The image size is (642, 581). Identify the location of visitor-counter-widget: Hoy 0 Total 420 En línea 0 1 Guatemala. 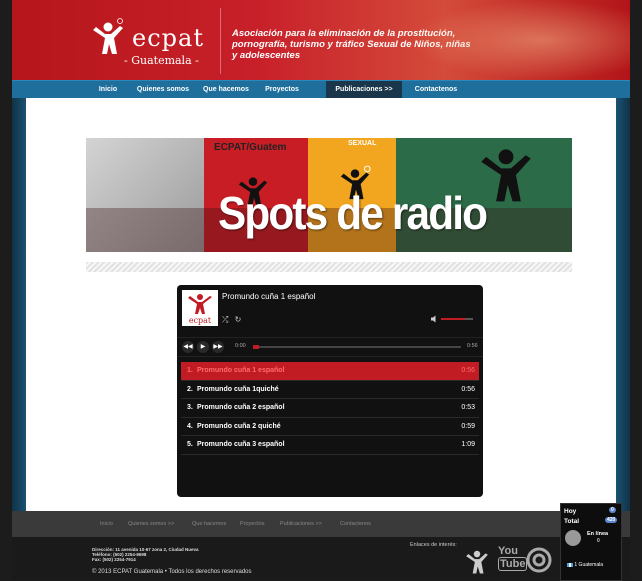
(591, 542).